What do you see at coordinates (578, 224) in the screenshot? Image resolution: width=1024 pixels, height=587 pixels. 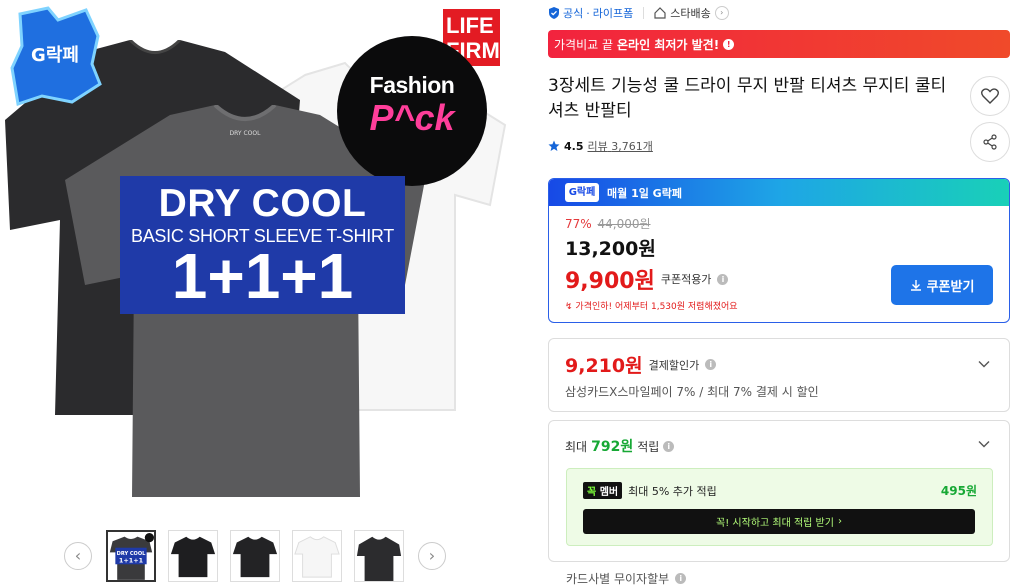 I see `discount-rate: 77%` at bounding box center [578, 224].